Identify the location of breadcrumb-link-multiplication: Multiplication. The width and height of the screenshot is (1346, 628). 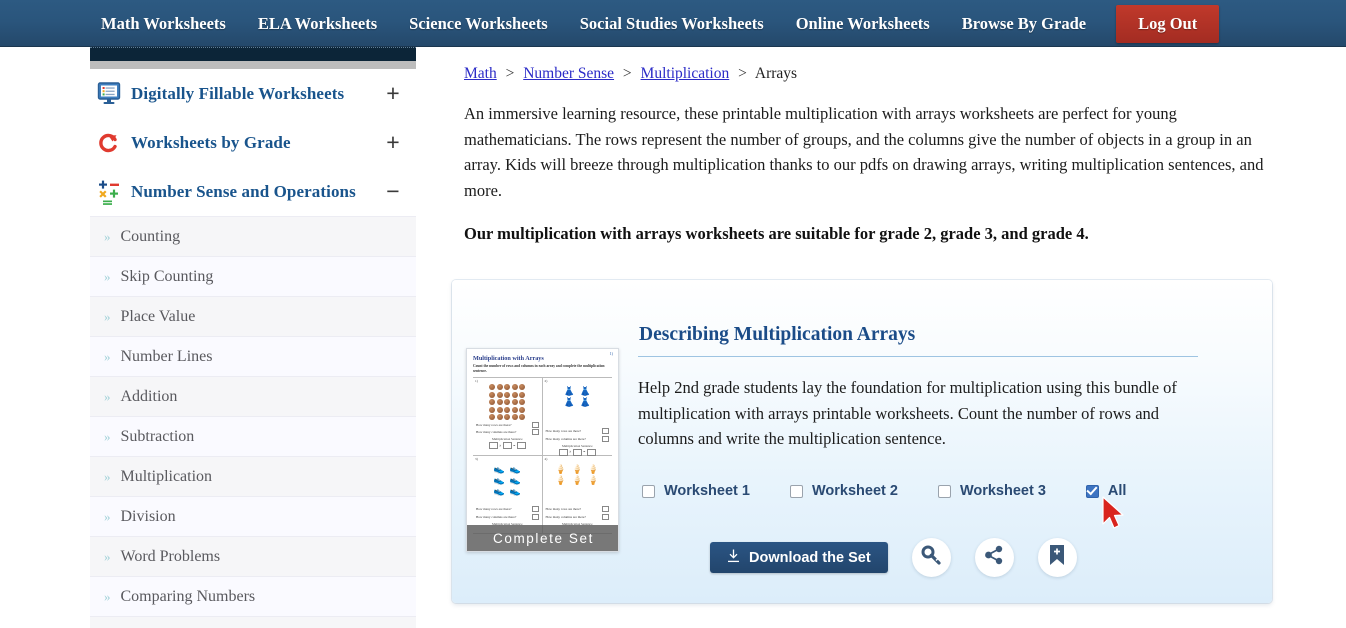
(685, 73).